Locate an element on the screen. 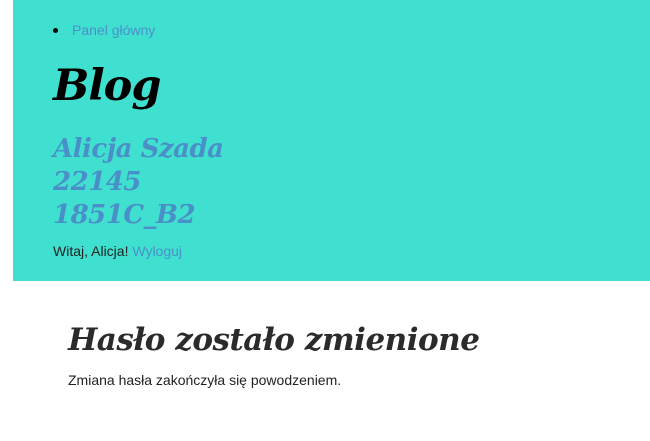  logout-link: Wyloguj is located at coordinates (157, 251).